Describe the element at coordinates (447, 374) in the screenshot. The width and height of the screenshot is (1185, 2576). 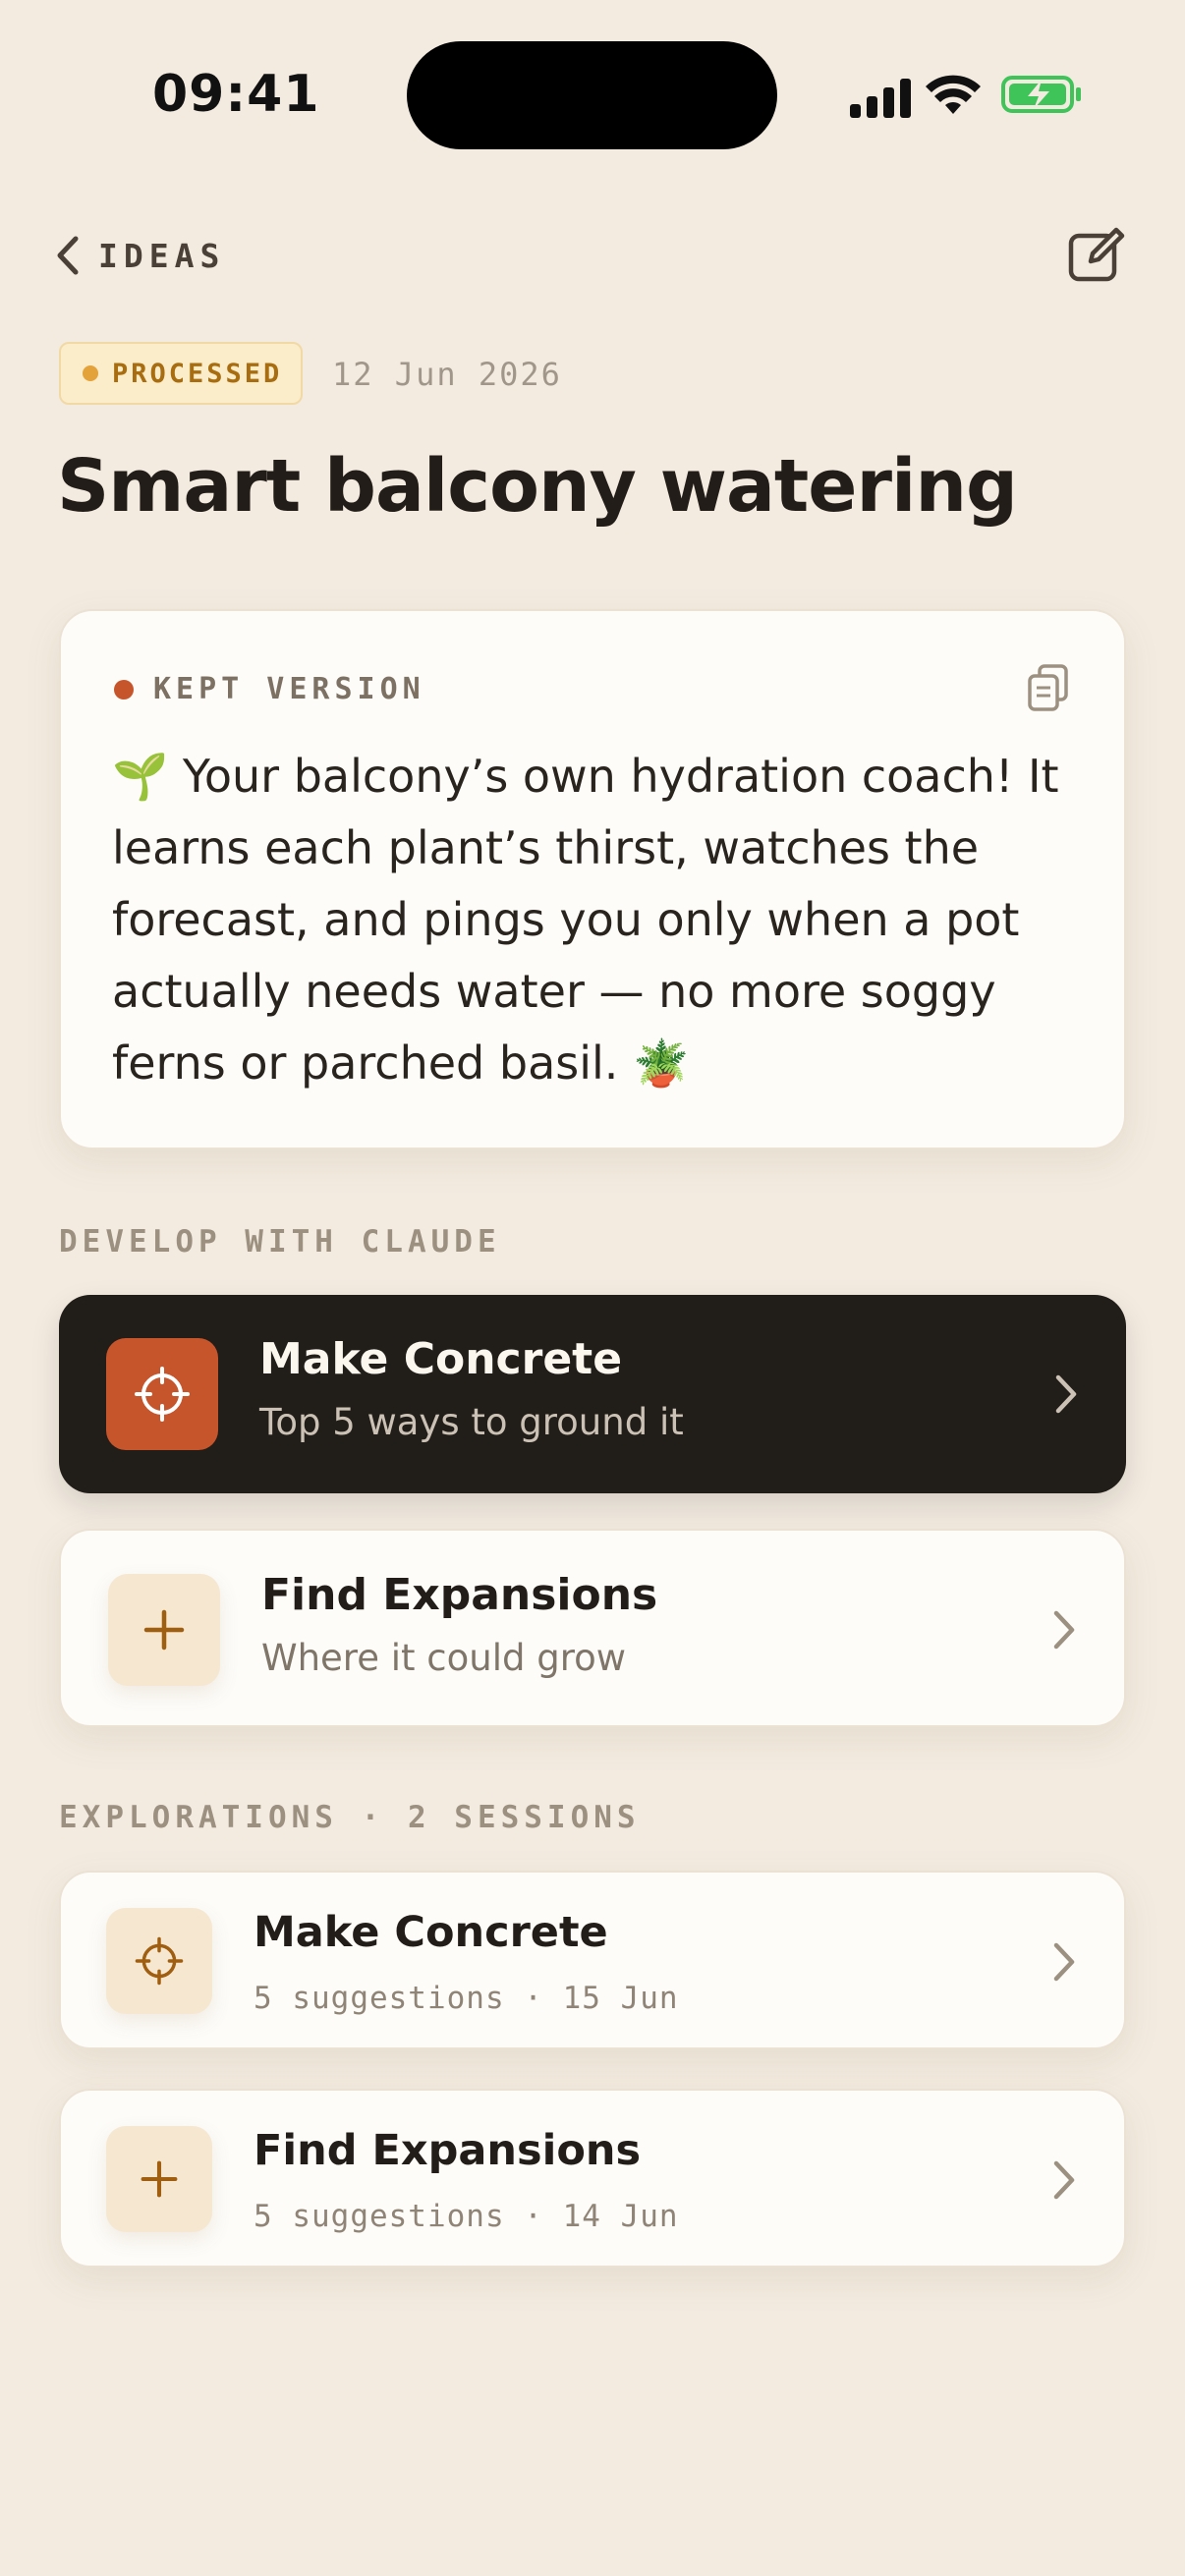
I see `idea-date: 12 Jun 2026` at that location.